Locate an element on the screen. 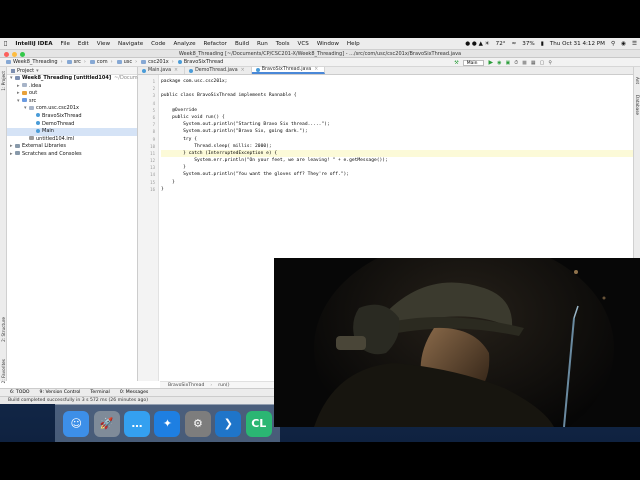 This screenshot has height=480, width=640. status-icons: ● ● ▲ ☀ is located at coordinates (477, 44).